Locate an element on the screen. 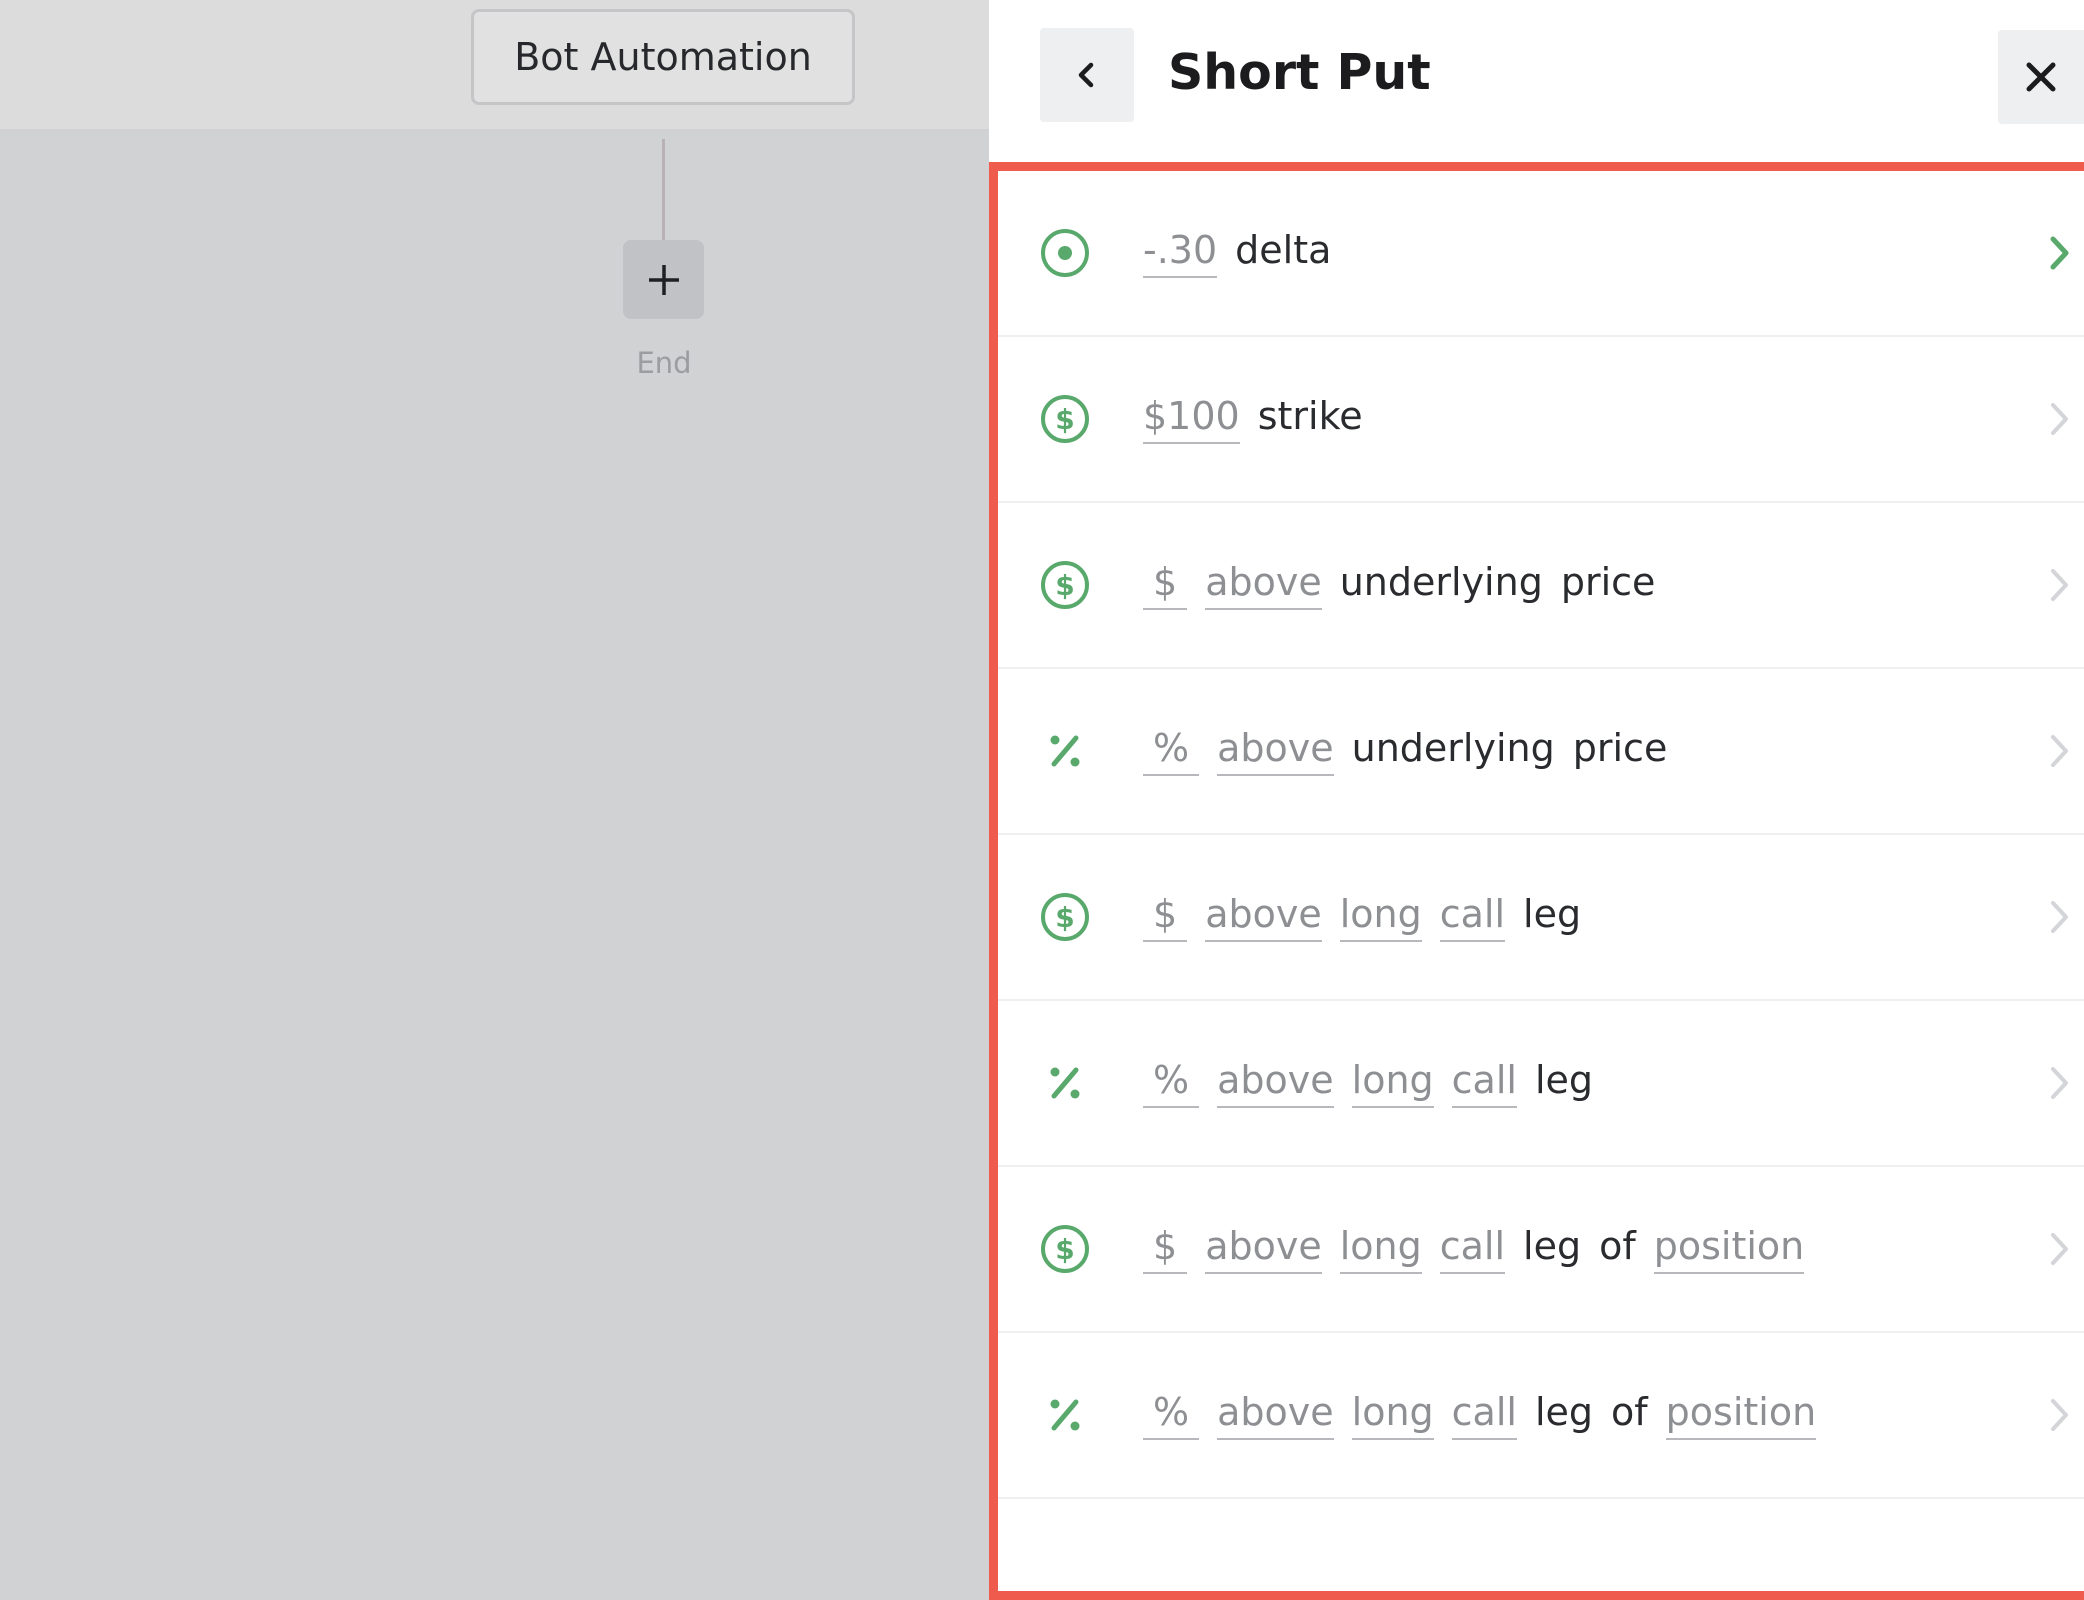 This screenshot has width=2084, height=1600. option-percent-above-leg: % above long call leg is located at coordinates (1541, 1084).